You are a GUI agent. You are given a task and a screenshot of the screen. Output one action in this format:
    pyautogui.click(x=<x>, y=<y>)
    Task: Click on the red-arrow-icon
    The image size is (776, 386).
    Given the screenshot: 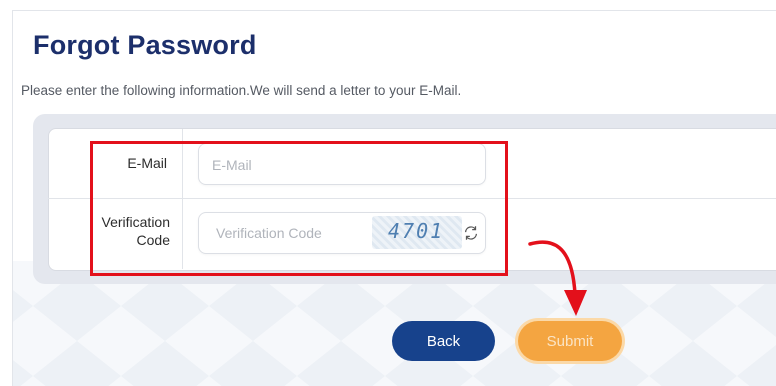 What is the action you would take?
    pyautogui.click(x=557, y=278)
    